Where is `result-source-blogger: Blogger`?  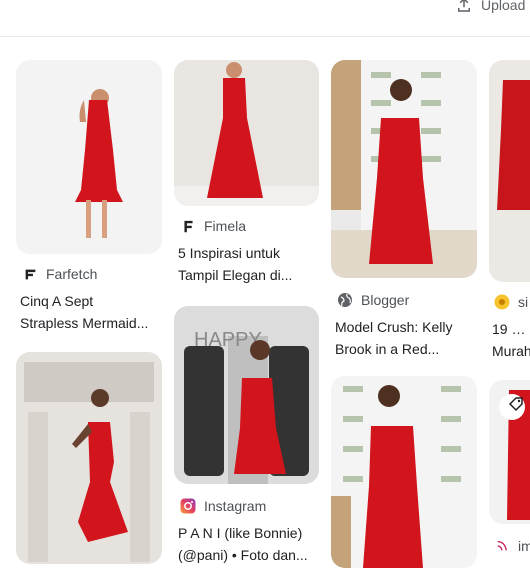
result-source-blogger: Blogger is located at coordinates (373, 300).